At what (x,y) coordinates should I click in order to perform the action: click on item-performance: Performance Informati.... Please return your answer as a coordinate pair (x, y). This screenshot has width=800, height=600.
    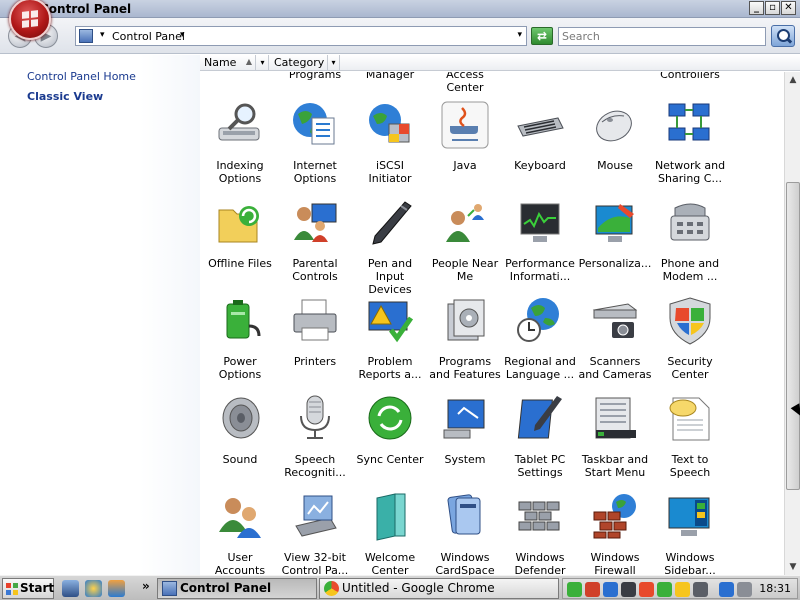
    Looking at the image, I should click on (540, 245).